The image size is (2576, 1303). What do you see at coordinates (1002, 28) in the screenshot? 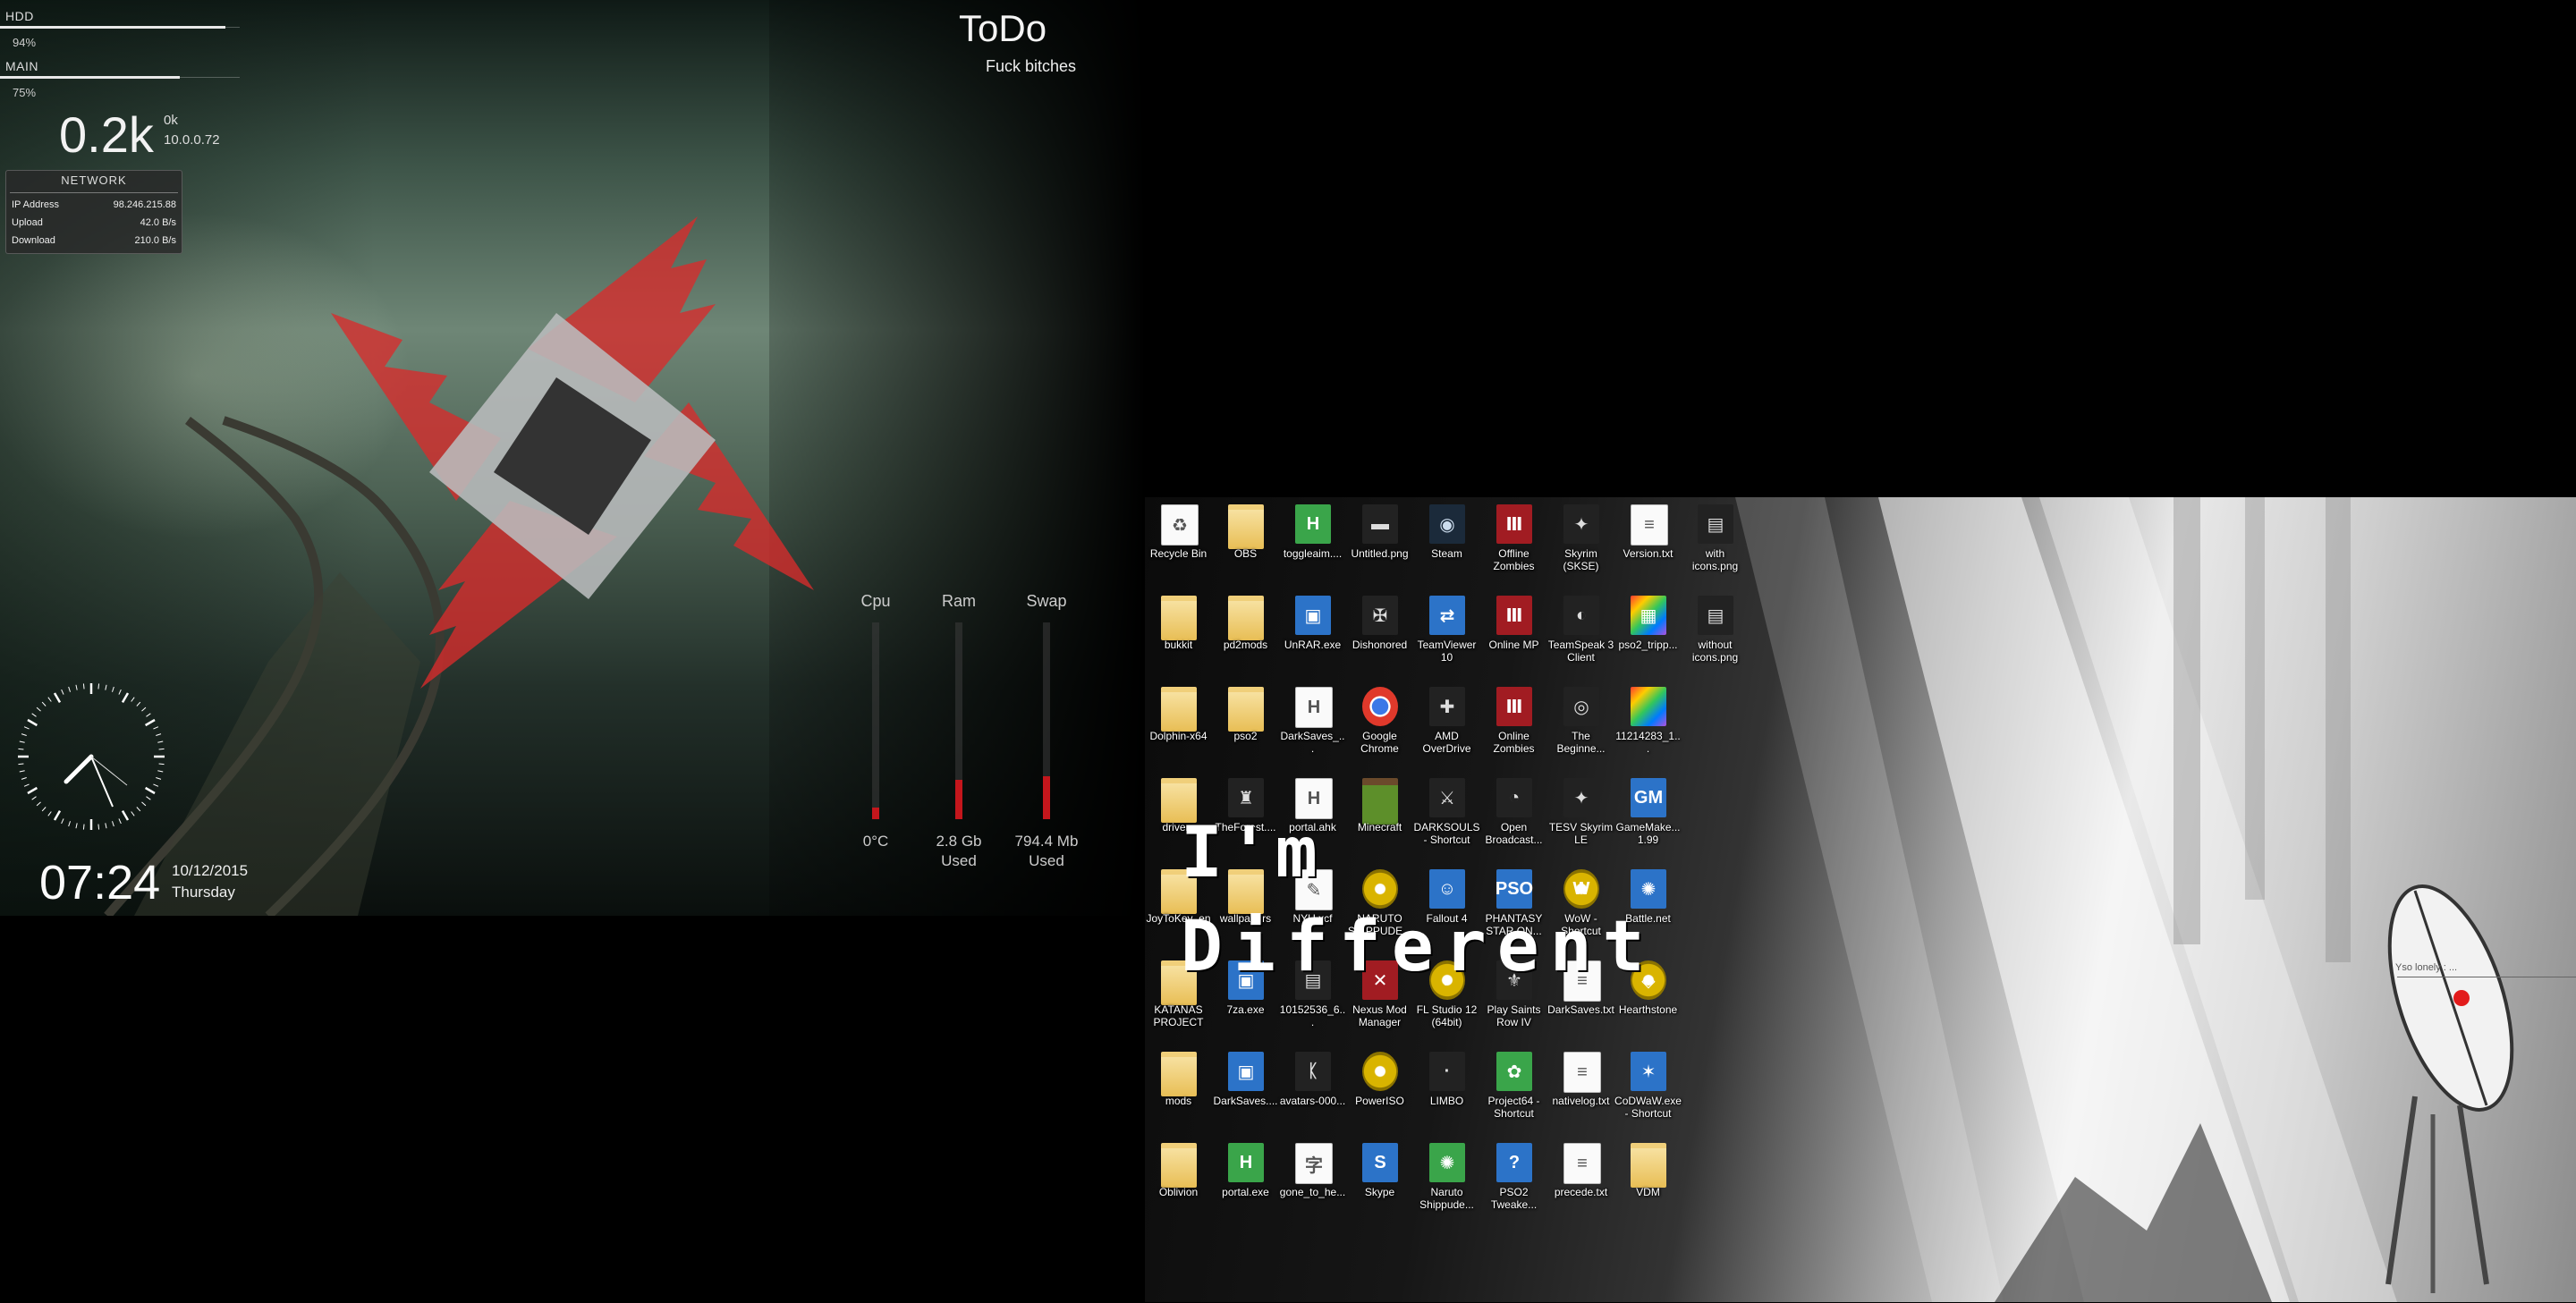
I see `todo-title: ToDo` at bounding box center [1002, 28].